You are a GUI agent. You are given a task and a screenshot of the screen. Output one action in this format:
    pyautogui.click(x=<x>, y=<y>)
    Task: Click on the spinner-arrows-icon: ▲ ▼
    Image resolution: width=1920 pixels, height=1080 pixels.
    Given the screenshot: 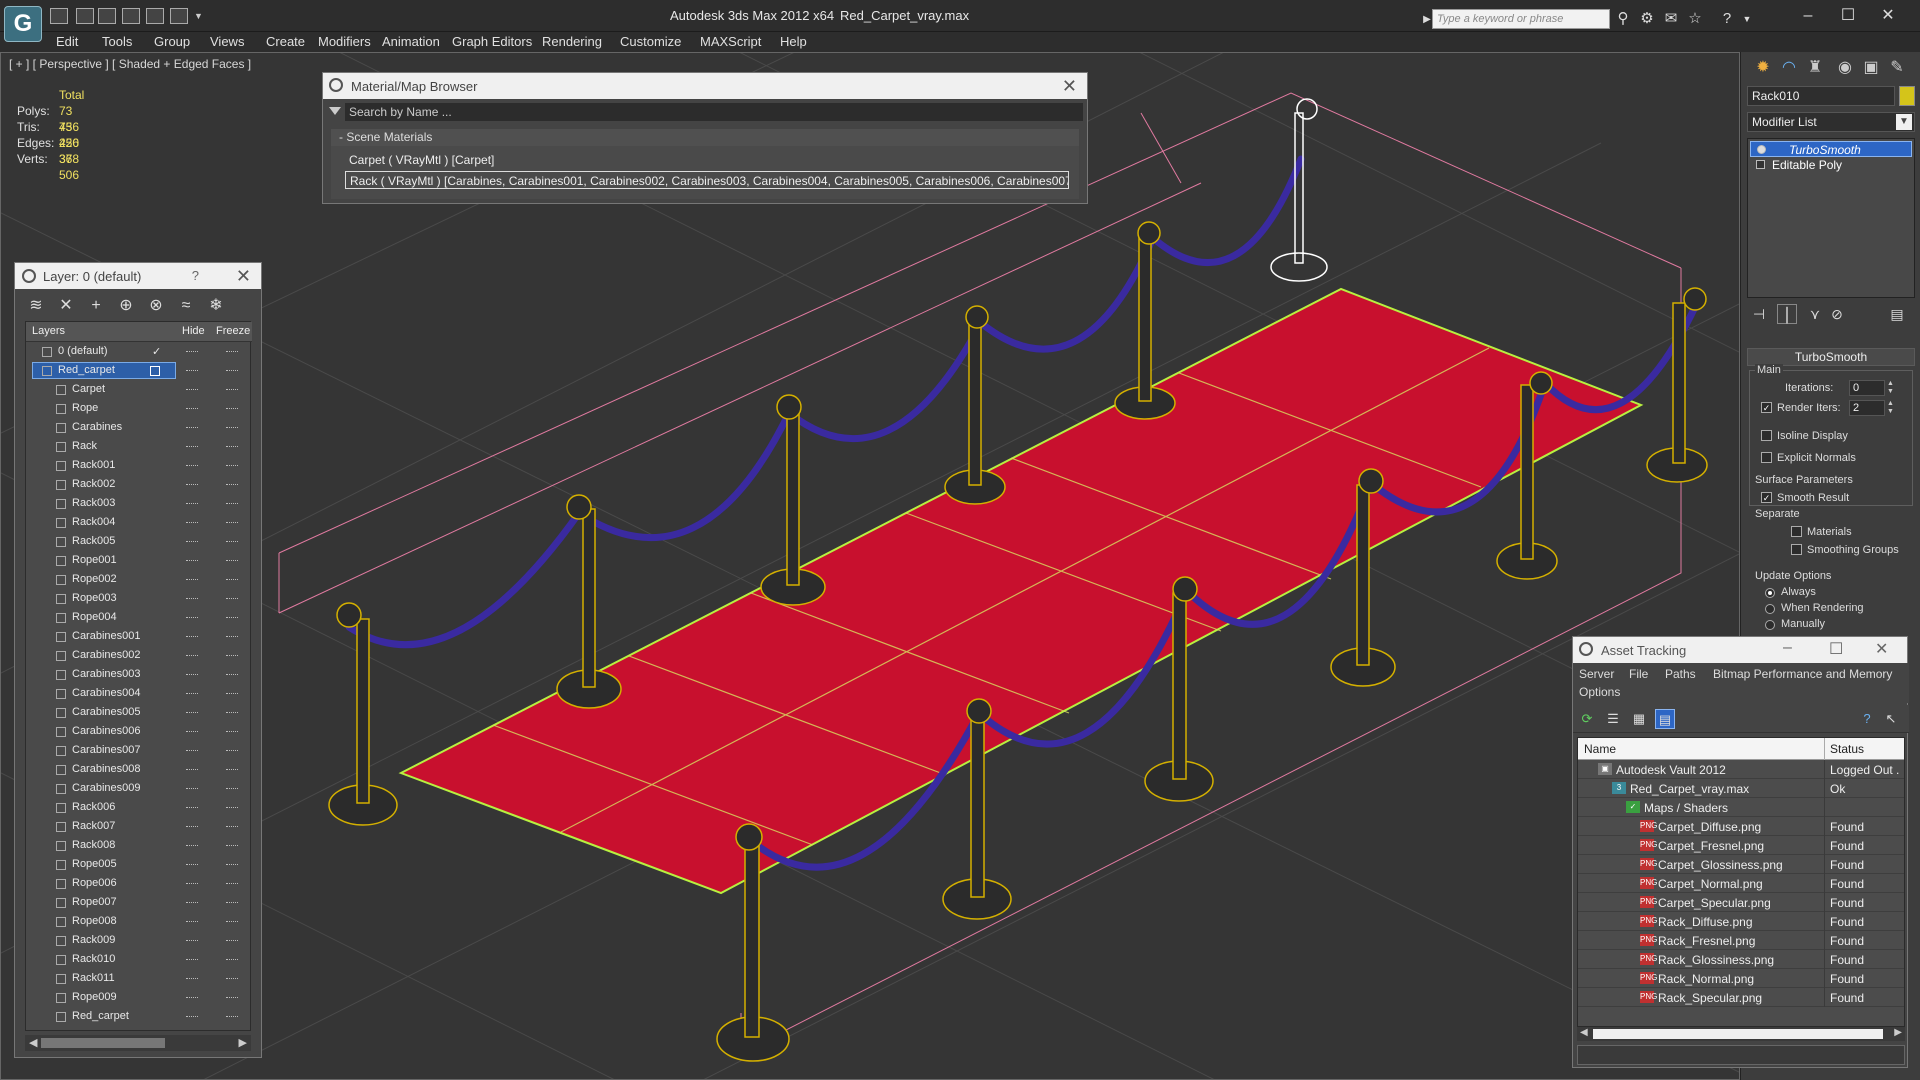 What is the action you would take?
    pyautogui.click(x=1891, y=388)
    